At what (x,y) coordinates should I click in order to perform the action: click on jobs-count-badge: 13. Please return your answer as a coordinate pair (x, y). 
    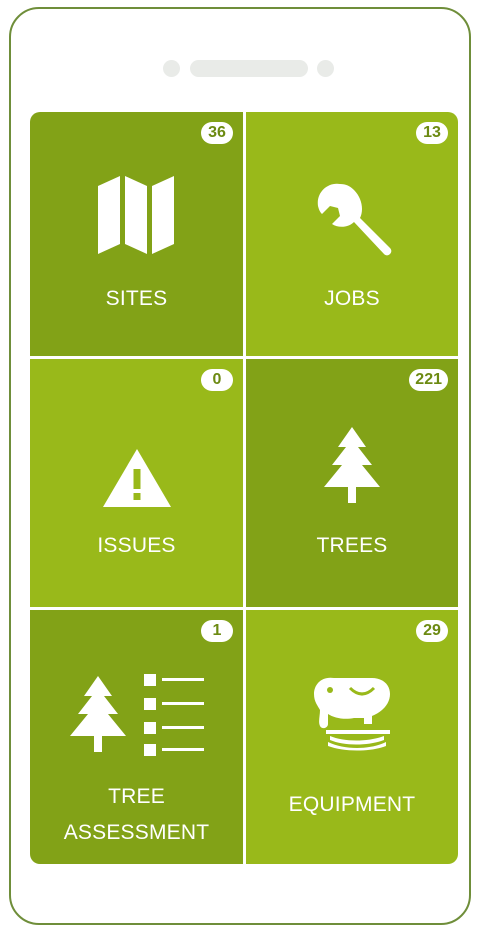
    Looking at the image, I should click on (432, 133).